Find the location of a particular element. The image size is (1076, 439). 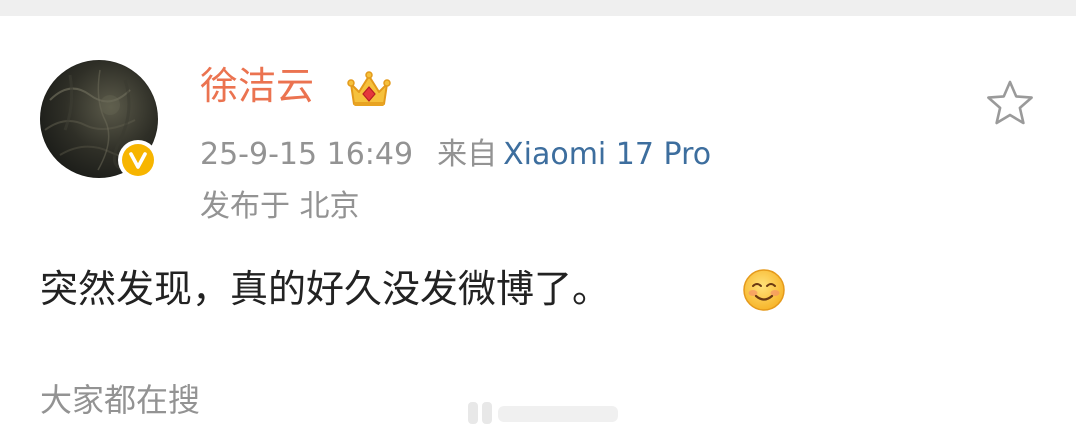

crown-icon is located at coordinates (369, 90).